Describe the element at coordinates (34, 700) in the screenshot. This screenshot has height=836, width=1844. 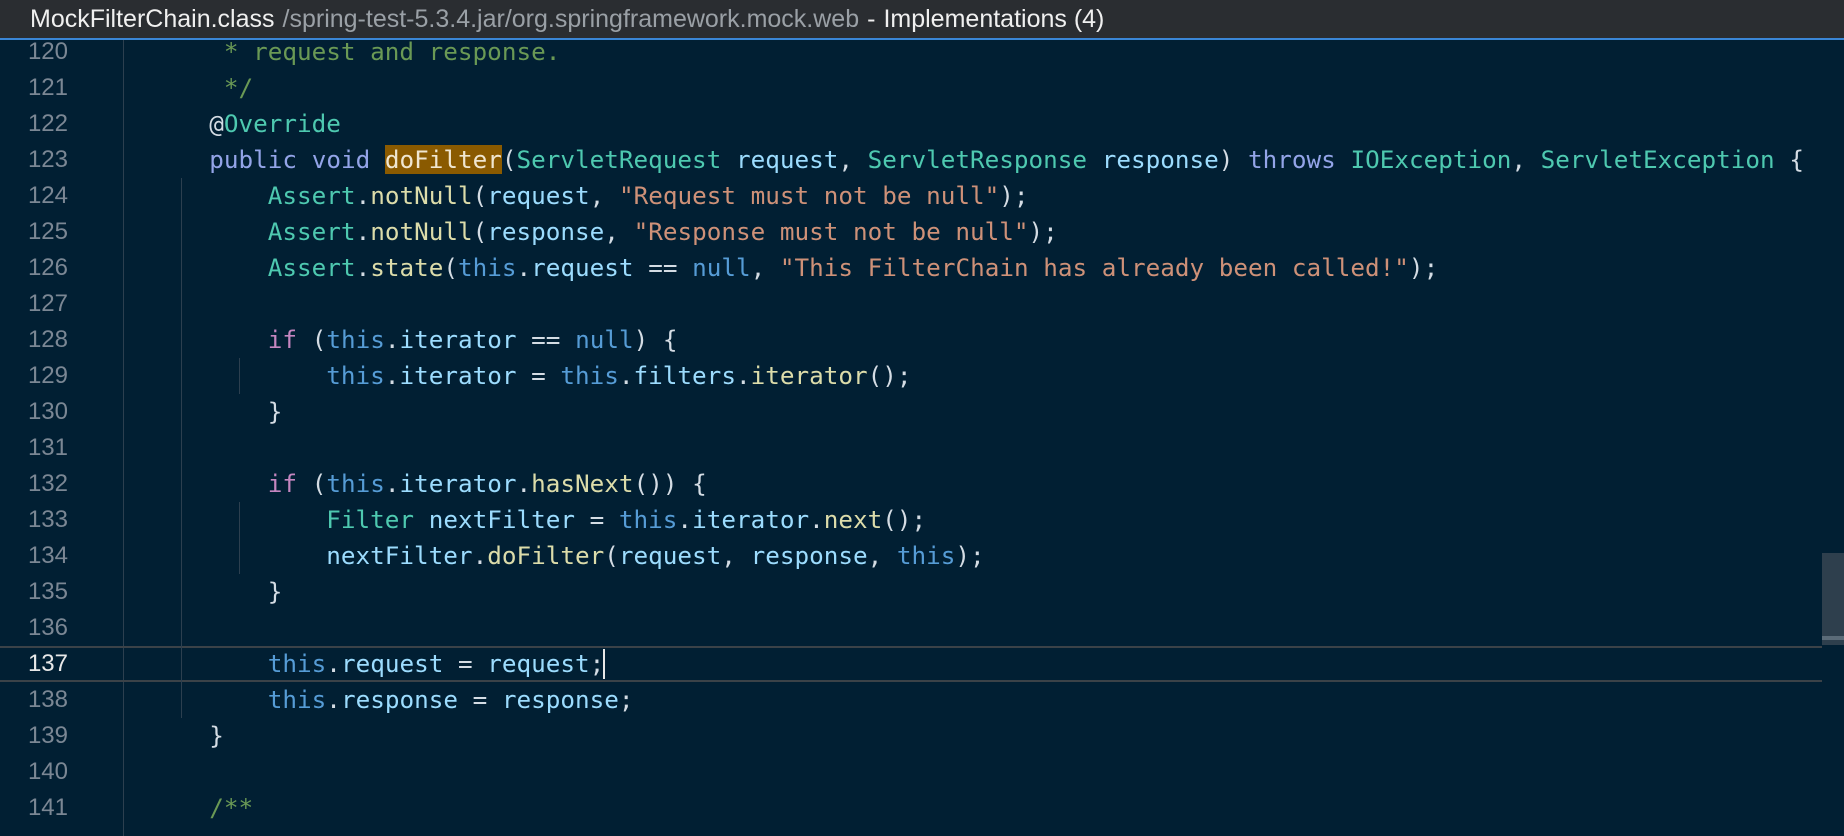
I see `line-number: 138` at that location.